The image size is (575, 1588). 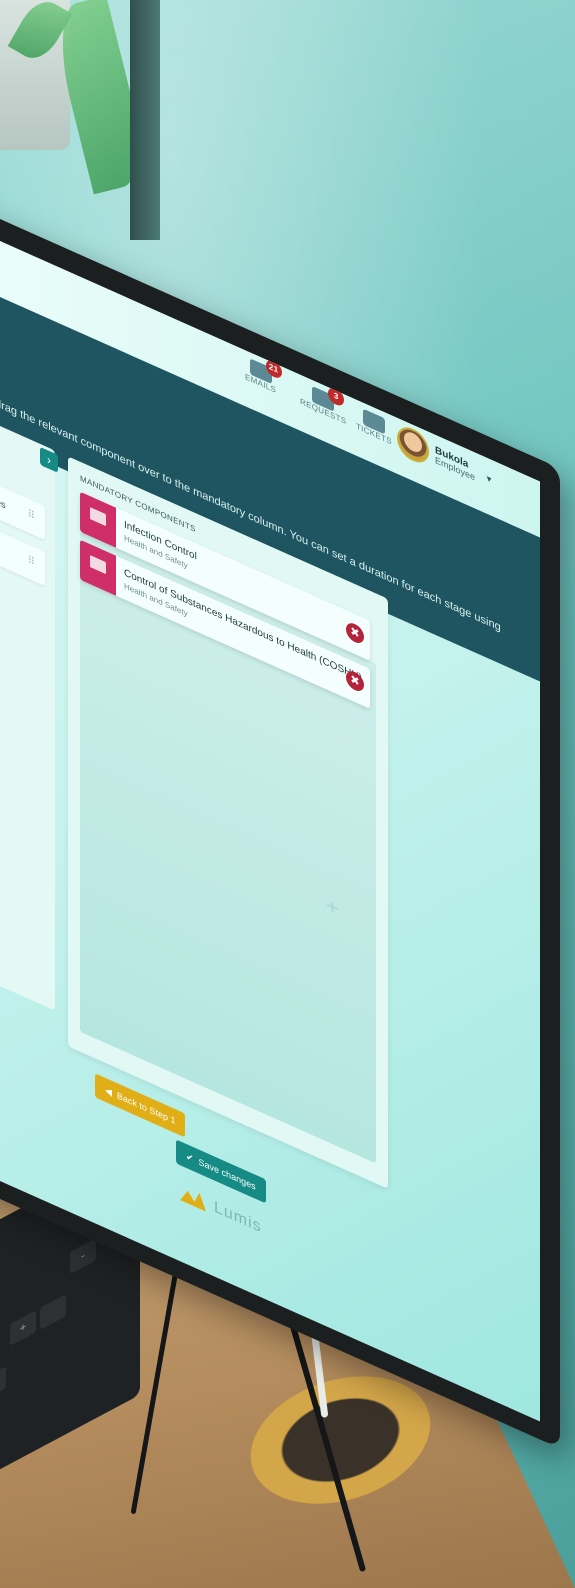 What do you see at coordinates (323, 403) in the screenshot?
I see `nav-requests: 3 REQUESTS` at bounding box center [323, 403].